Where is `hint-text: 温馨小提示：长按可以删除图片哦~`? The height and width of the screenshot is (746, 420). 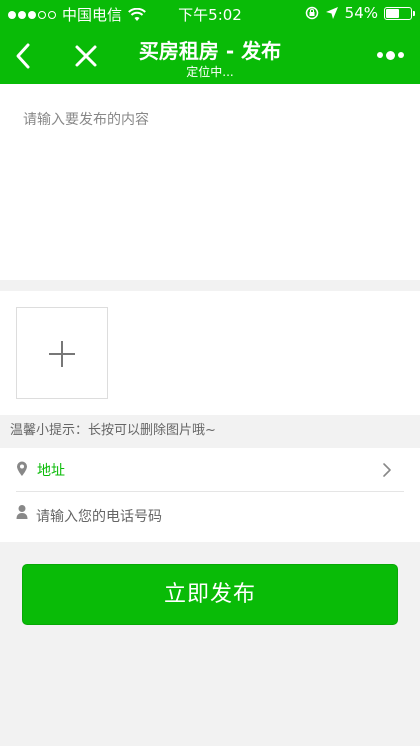 hint-text: 温馨小提示：长按可以删除图片哦~ is located at coordinates (113, 430).